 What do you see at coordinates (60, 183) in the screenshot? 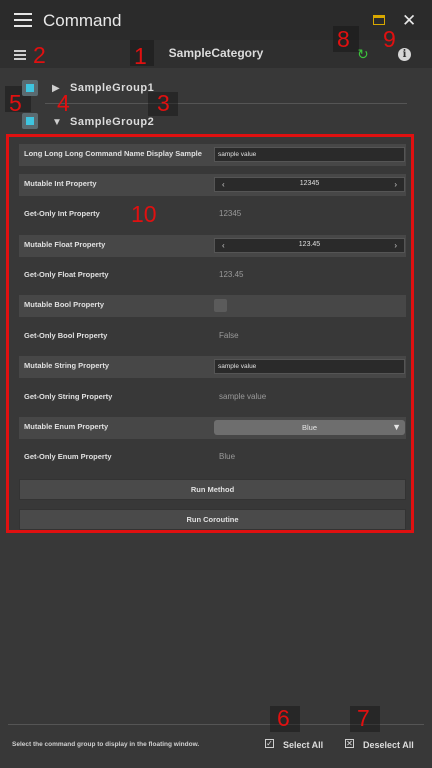
I see `property-label: Mutable Int Property` at bounding box center [60, 183].